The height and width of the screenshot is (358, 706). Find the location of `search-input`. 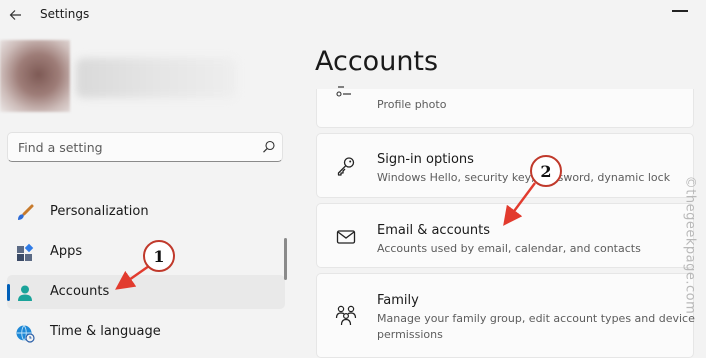

search-input is located at coordinates (135, 147).